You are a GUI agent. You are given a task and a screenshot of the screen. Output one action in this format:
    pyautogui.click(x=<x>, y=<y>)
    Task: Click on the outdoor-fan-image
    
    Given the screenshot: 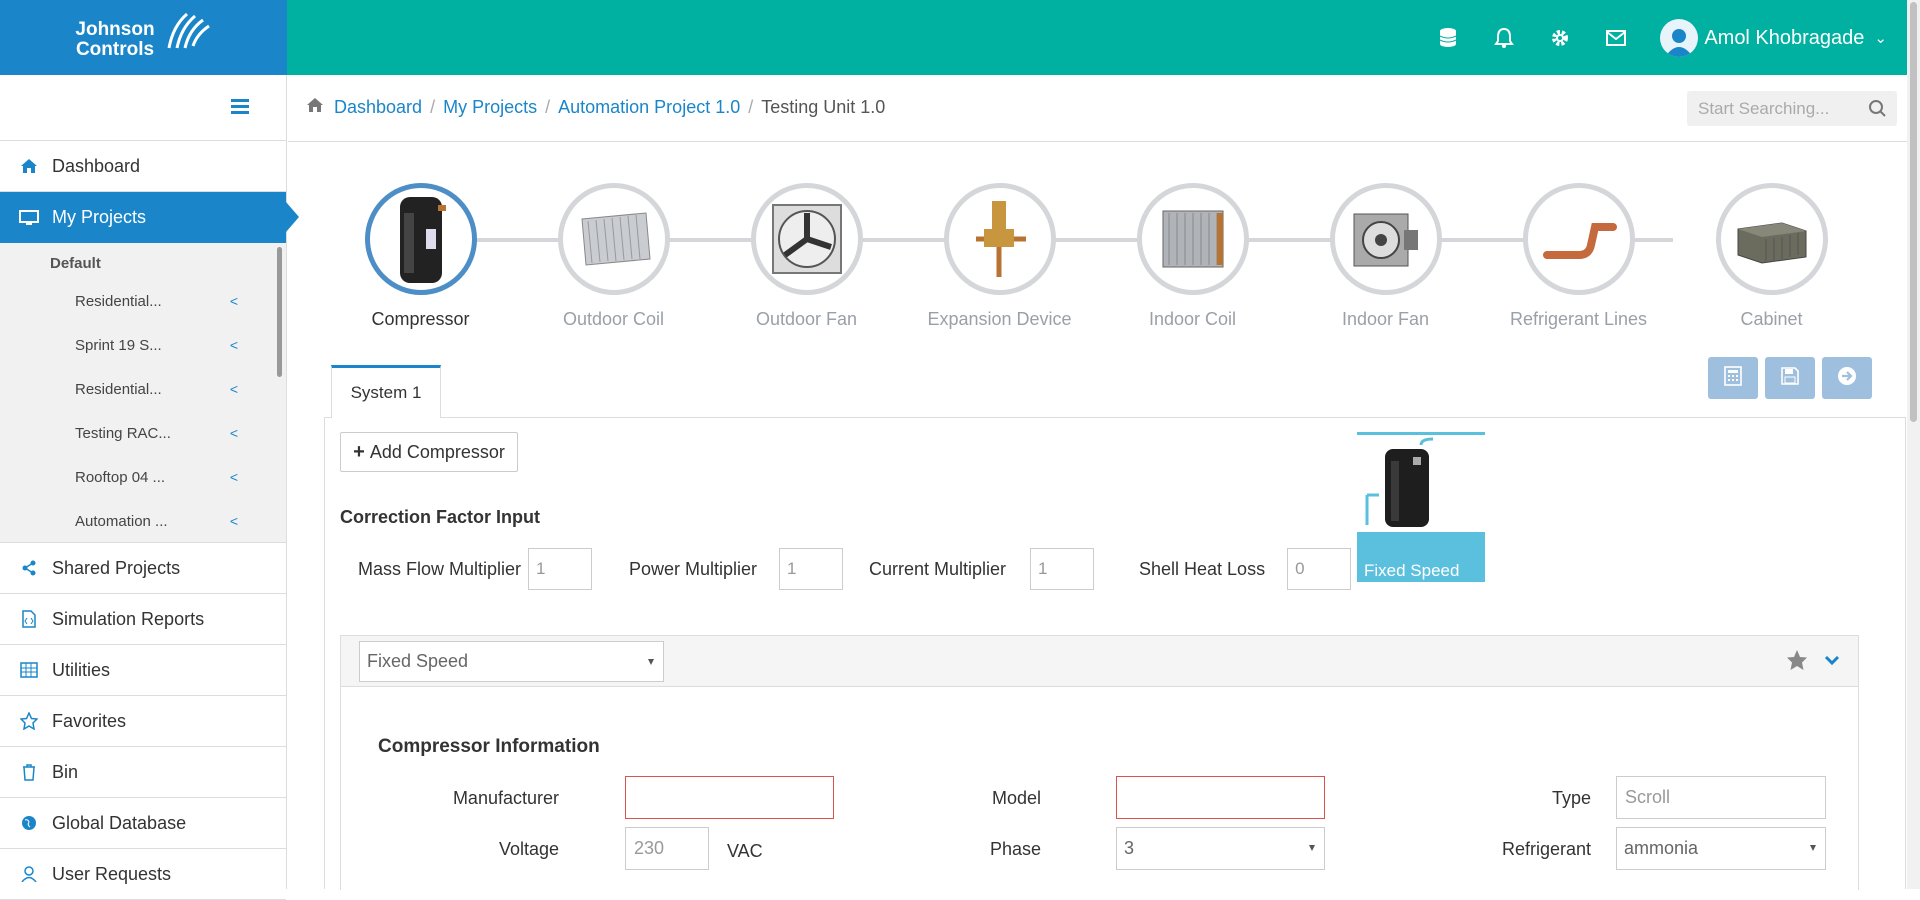 What is the action you would take?
    pyautogui.click(x=806, y=239)
    